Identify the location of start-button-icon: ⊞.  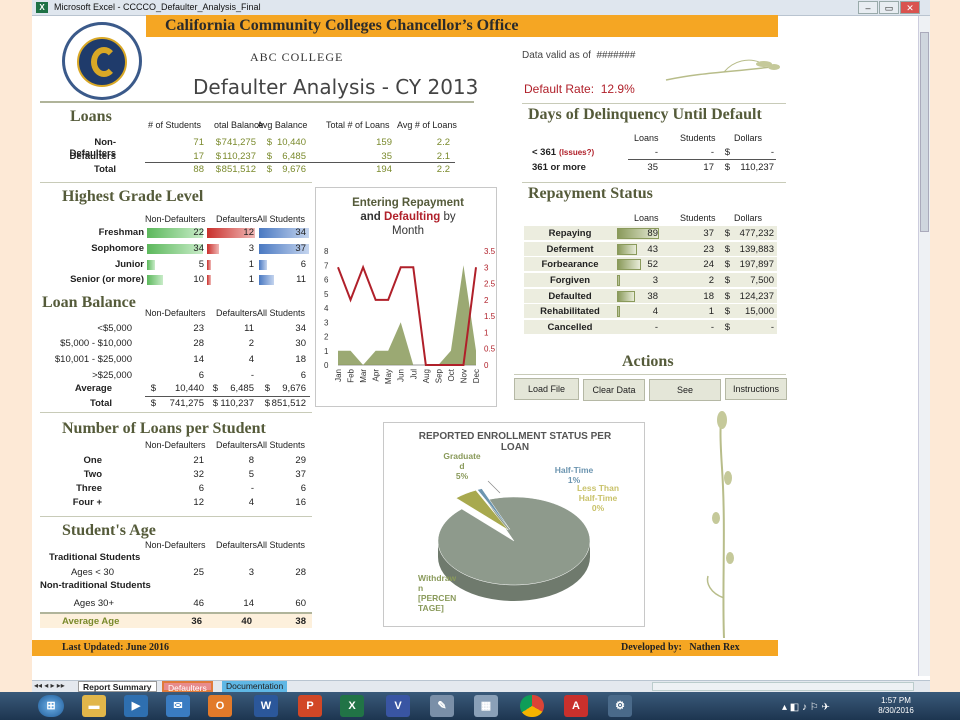
(51, 706).